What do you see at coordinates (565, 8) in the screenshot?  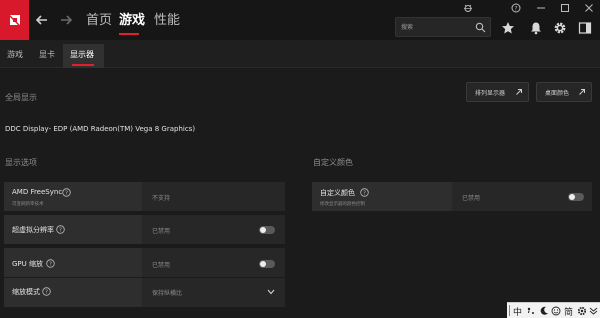 I see `maximize-icon` at bounding box center [565, 8].